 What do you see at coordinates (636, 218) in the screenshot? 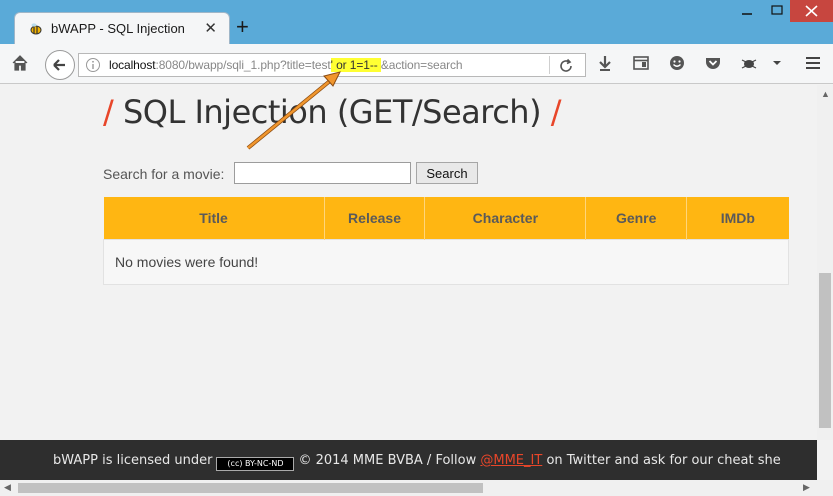
I see `column-header-genre: Genre` at bounding box center [636, 218].